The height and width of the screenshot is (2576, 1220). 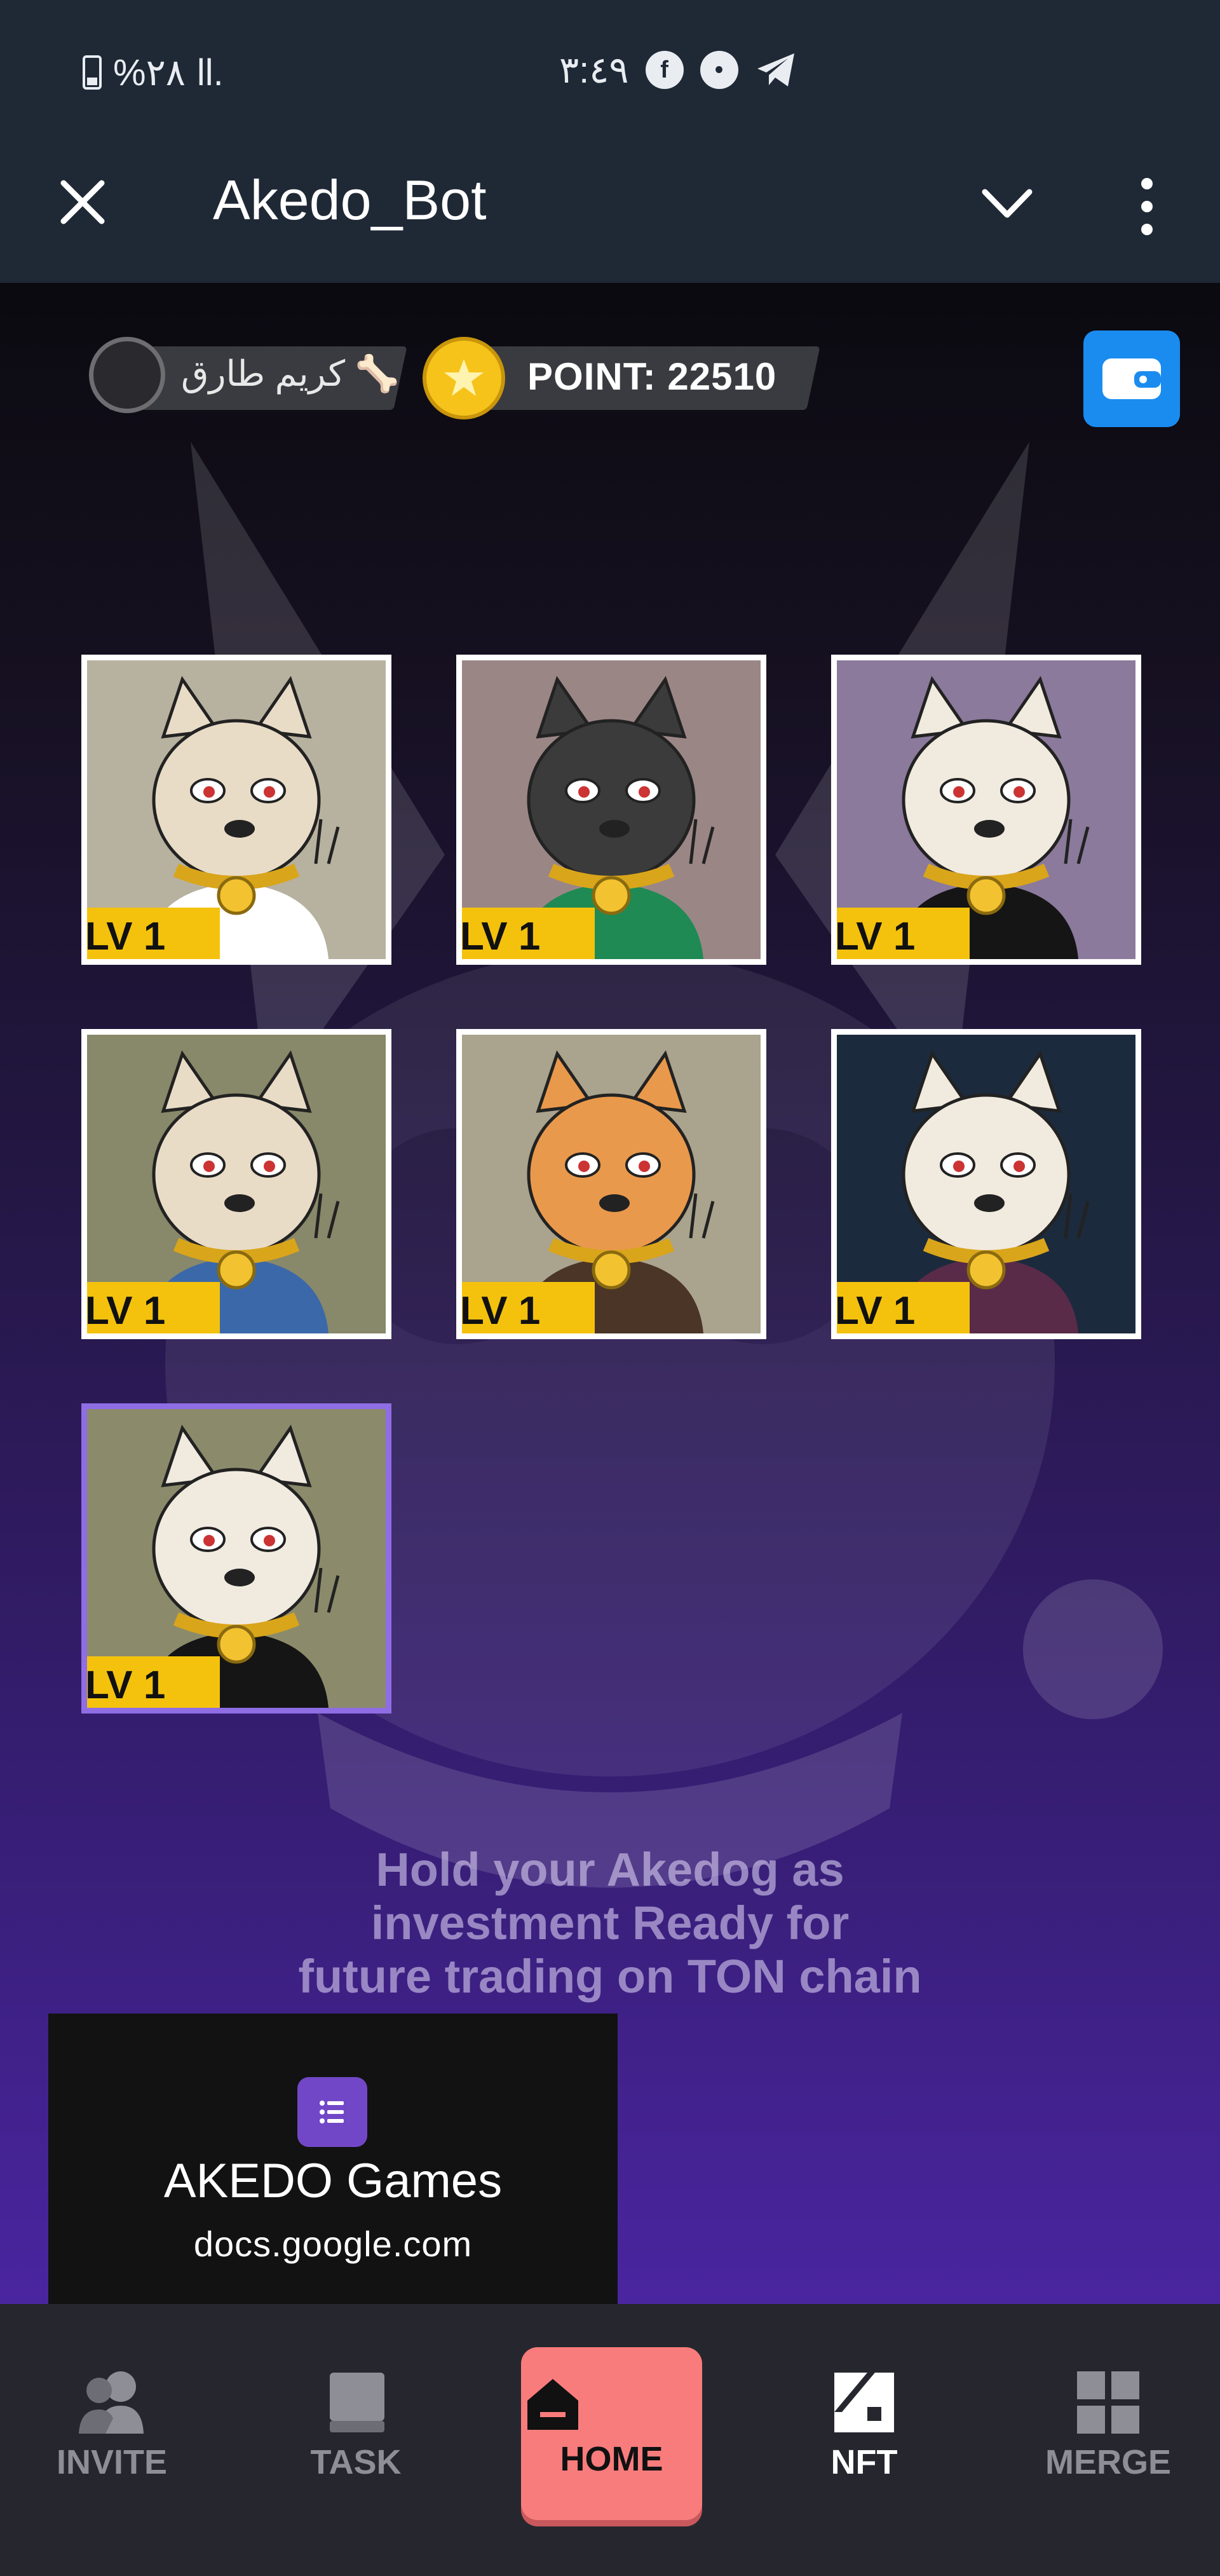 I want to click on wallet-icon, so click(x=1131, y=378).